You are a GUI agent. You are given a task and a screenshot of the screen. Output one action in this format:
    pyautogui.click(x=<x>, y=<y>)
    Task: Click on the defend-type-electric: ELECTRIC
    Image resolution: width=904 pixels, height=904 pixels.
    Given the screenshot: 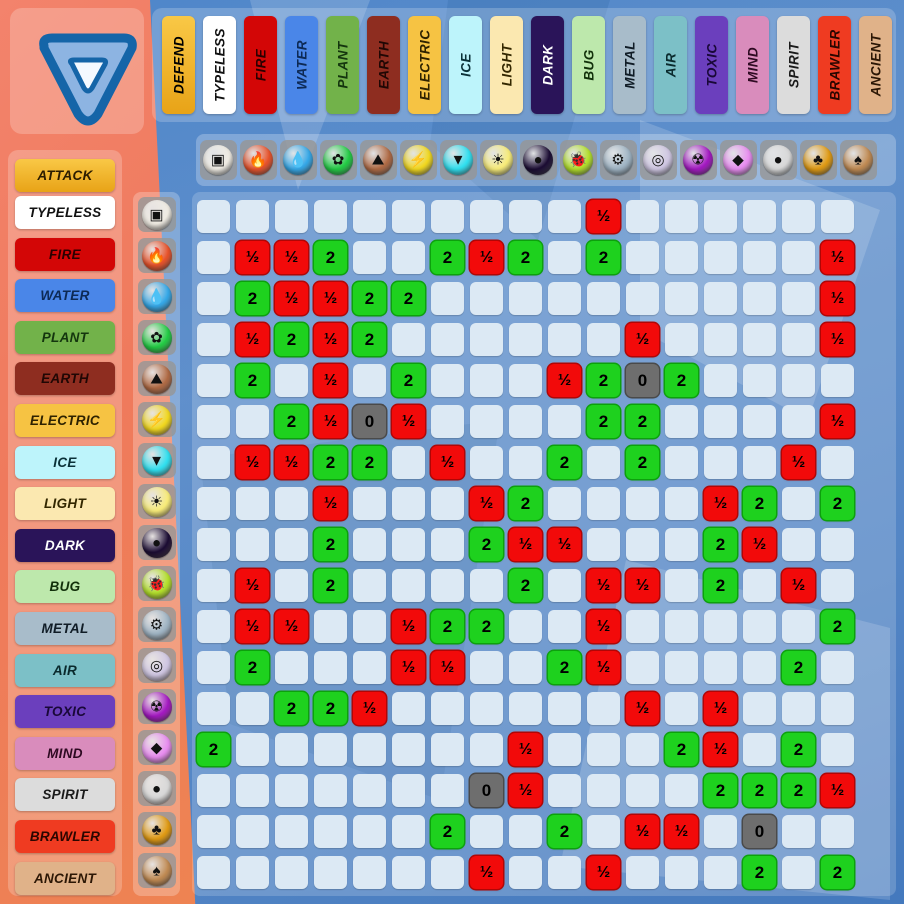 What is the action you would take?
    pyautogui.click(x=424, y=65)
    